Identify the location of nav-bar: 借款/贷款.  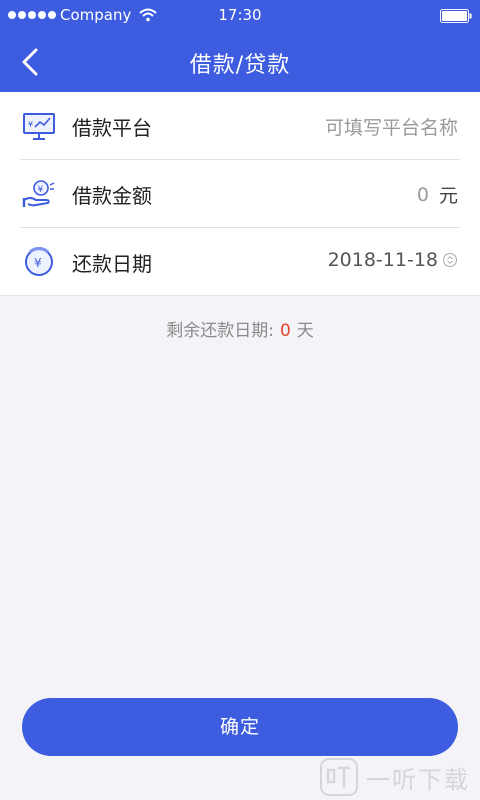
(240, 62).